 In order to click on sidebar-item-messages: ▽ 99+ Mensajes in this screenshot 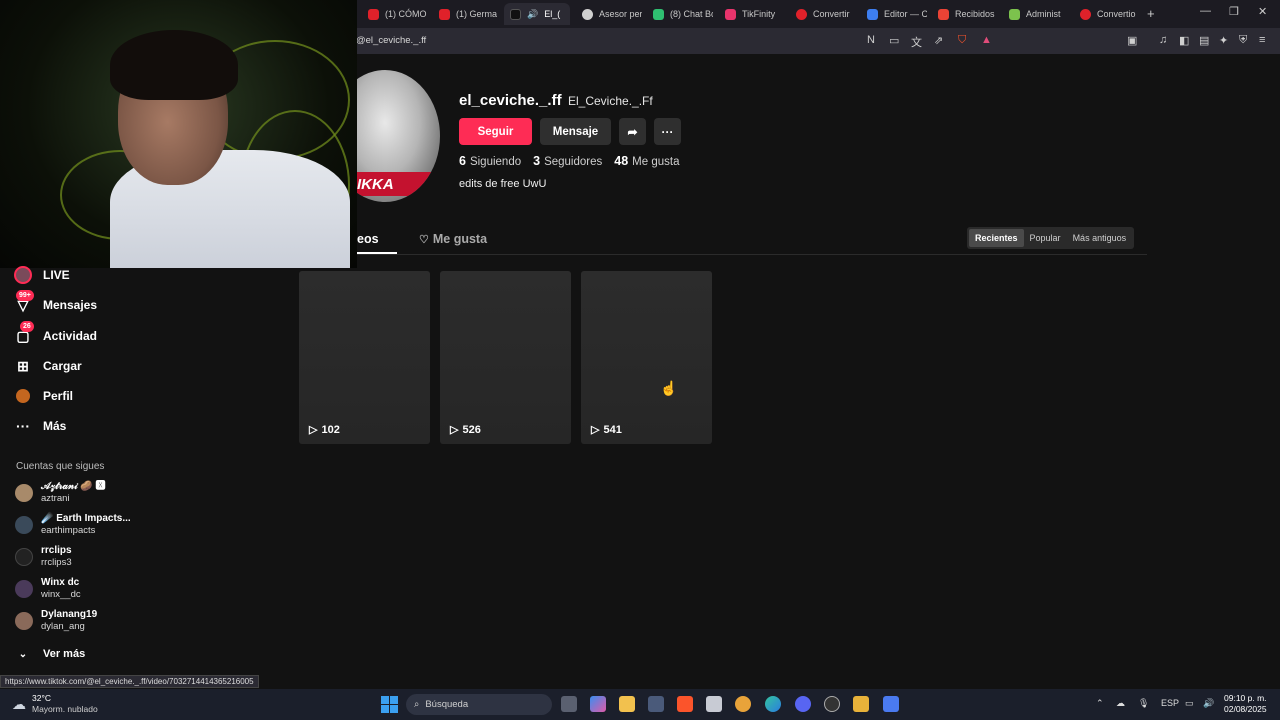, I will do `click(55, 302)`.